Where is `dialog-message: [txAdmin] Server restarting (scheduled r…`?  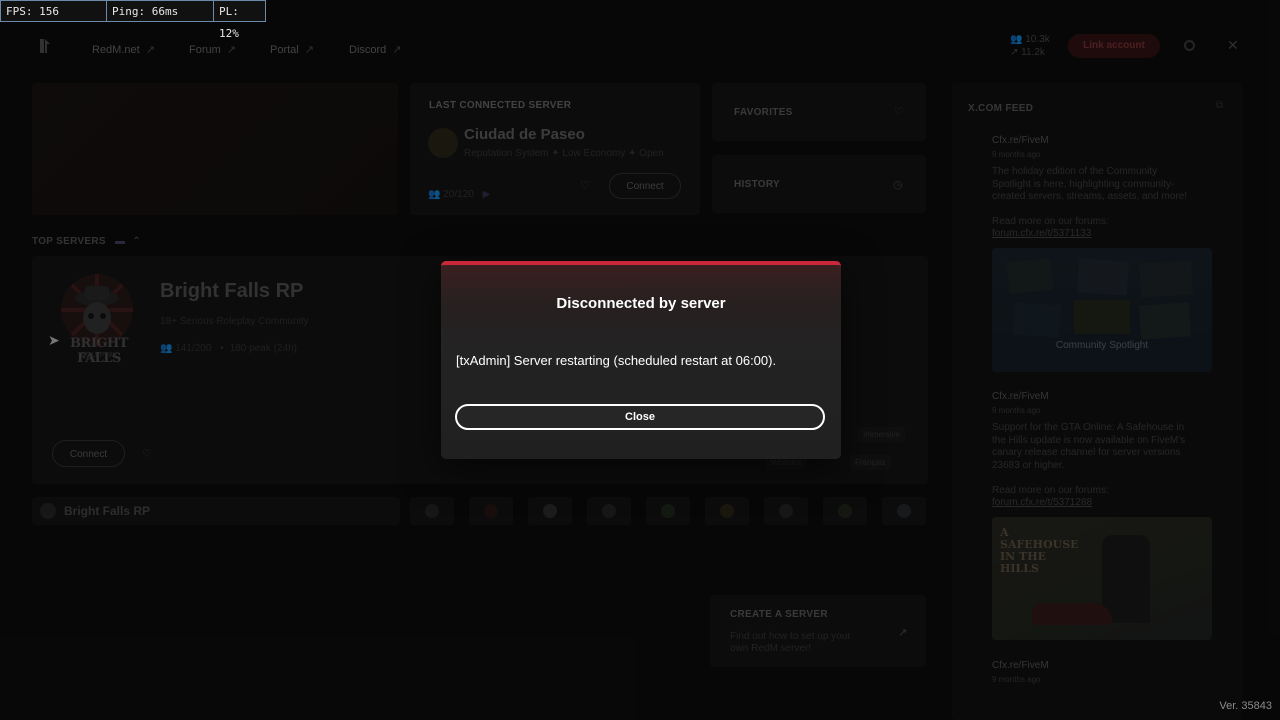 dialog-message: [txAdmin] Server restarting (scheduled r… is located at coordinates (616, 360).